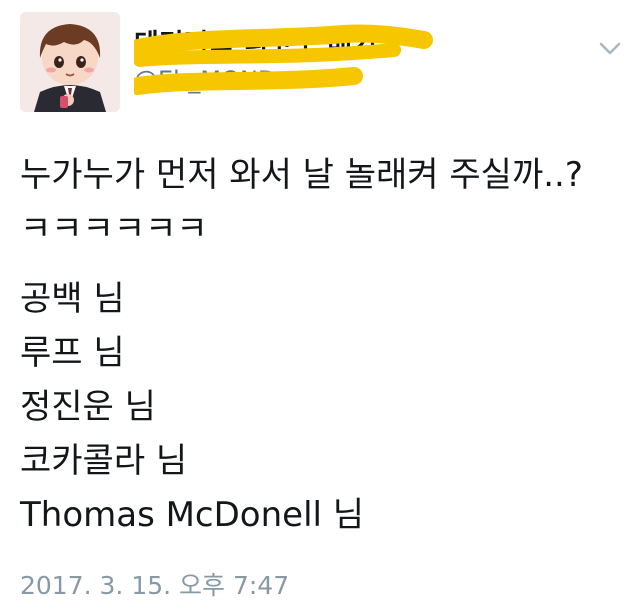  I want to click on chevron-down-icon, so click(610, 48).